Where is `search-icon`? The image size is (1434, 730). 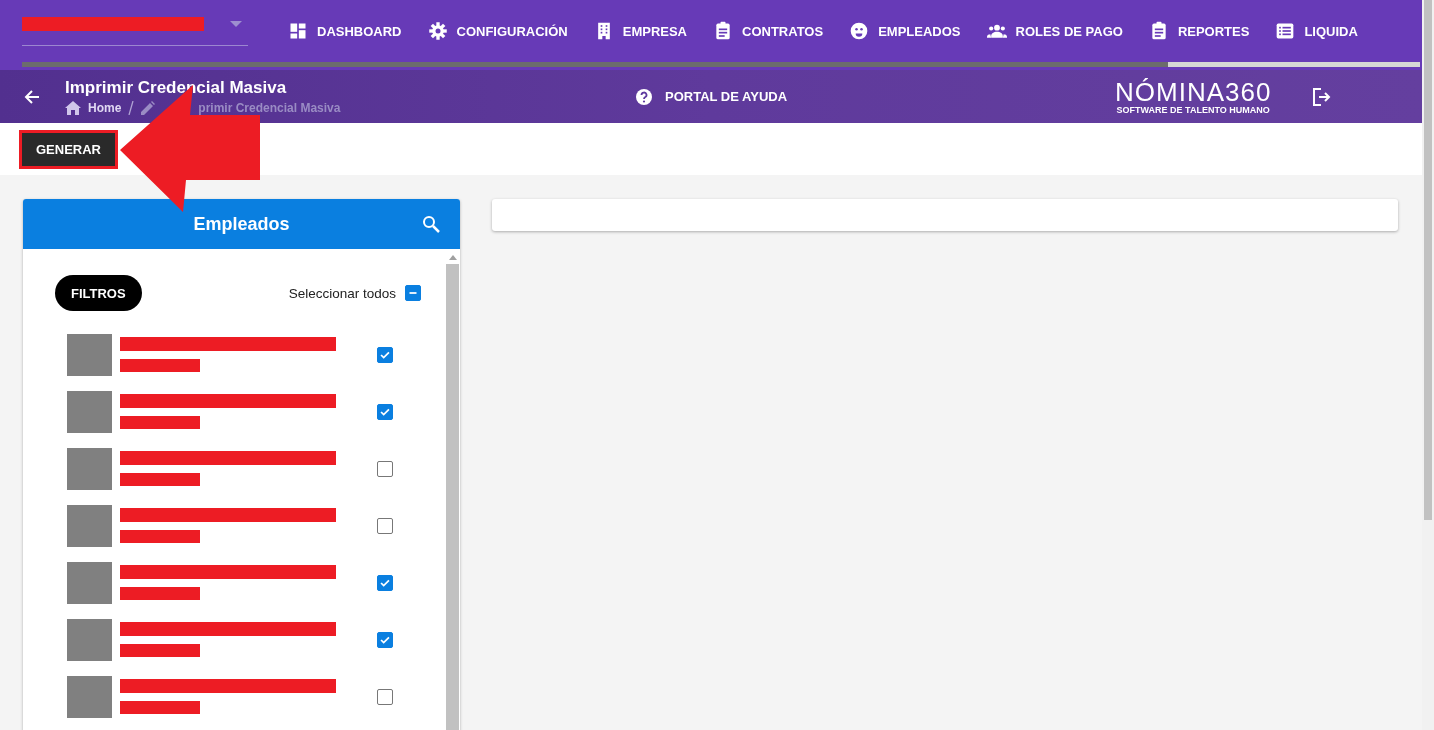
search-icon is located at coordinates (431, 224).